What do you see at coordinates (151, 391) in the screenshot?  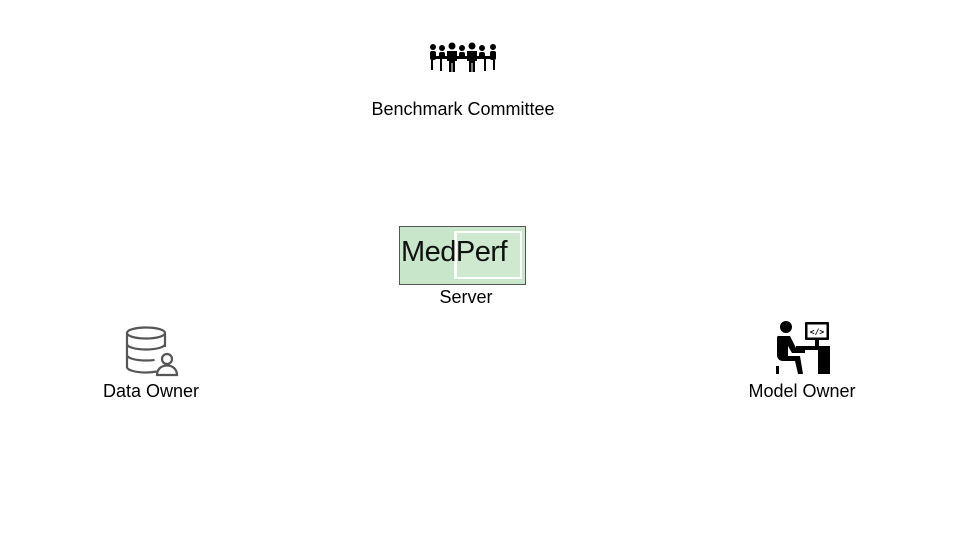 I see `data-owner-label: Data Owner` at bounding box center [151, 391].